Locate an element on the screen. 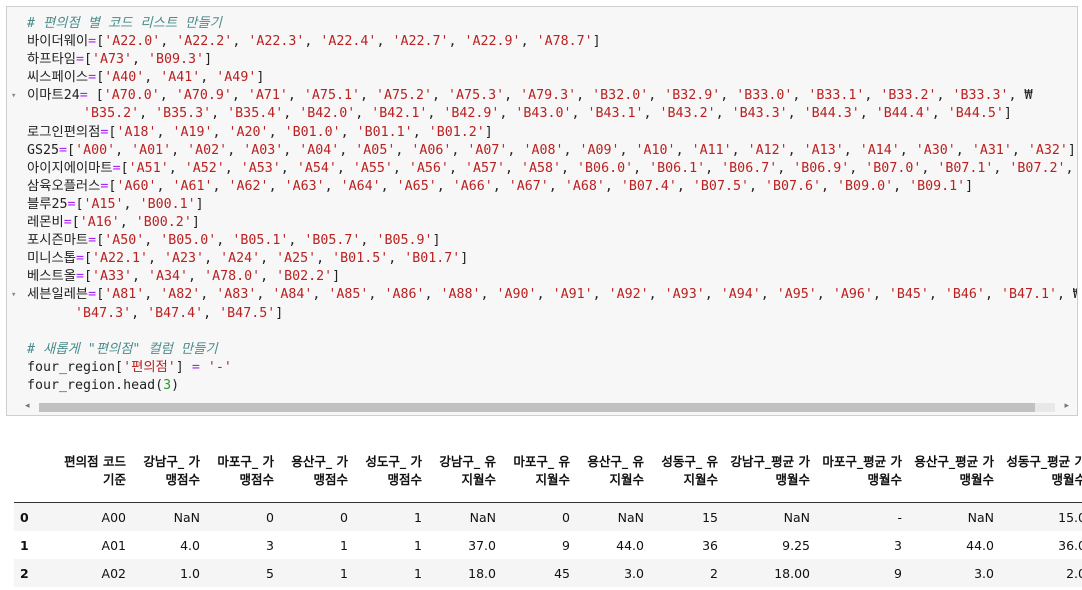 The height and width of the screenshot is (590, 1082). code-string: 'A62' is located at coordinates (248, 186).